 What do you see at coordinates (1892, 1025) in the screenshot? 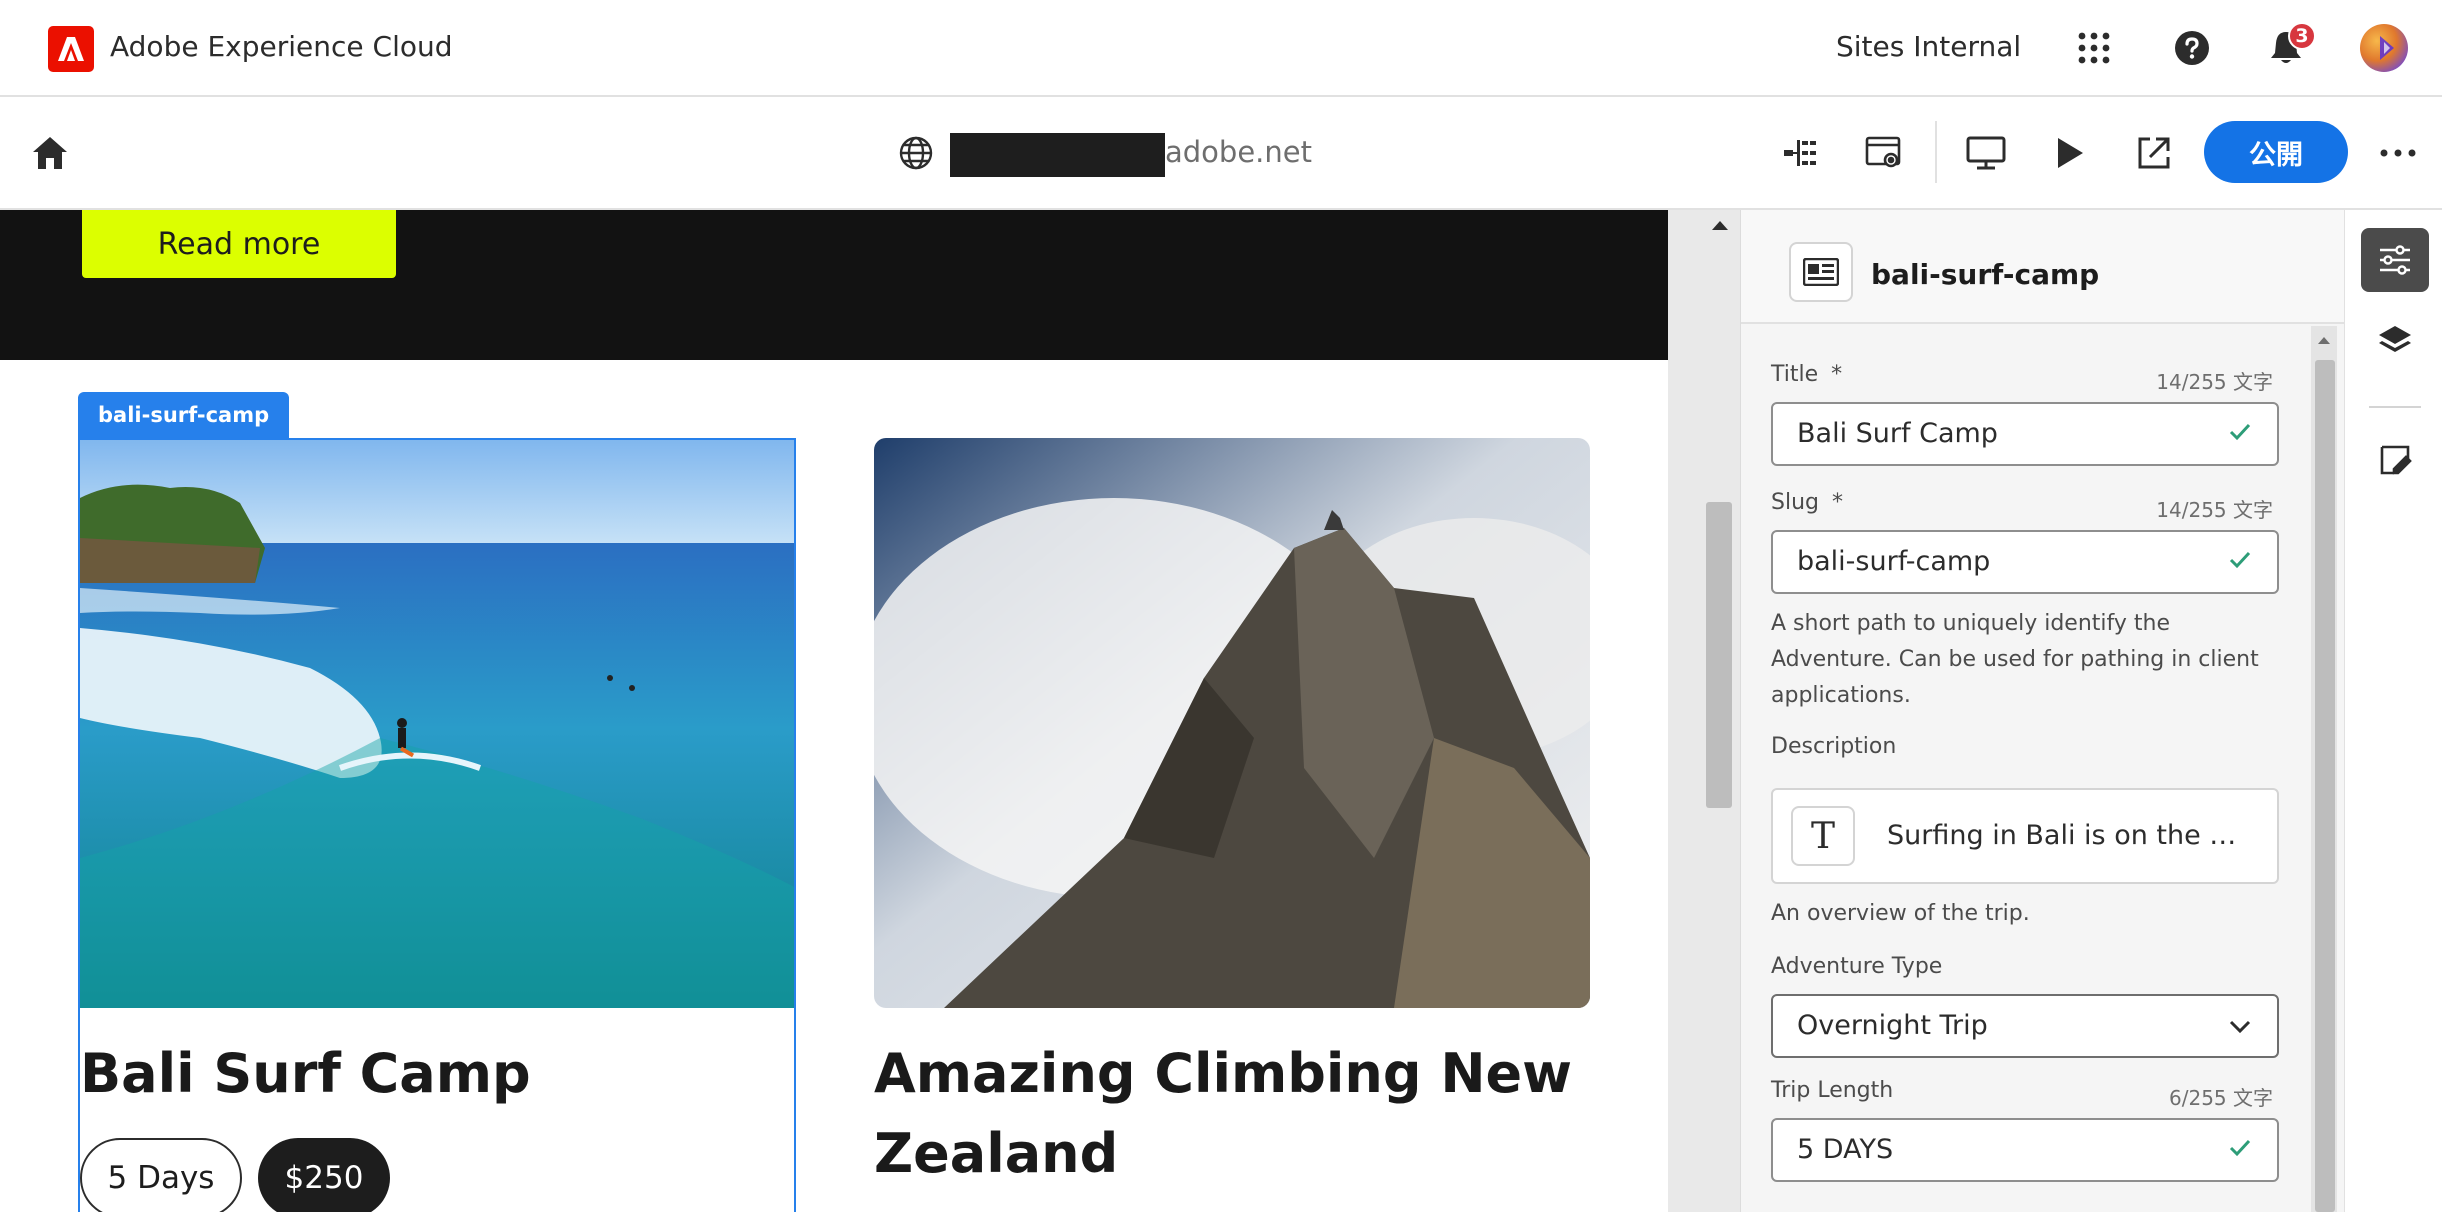
I see `adventure-type-value: Overnight Trip` at bounding box center [1892, 1025].